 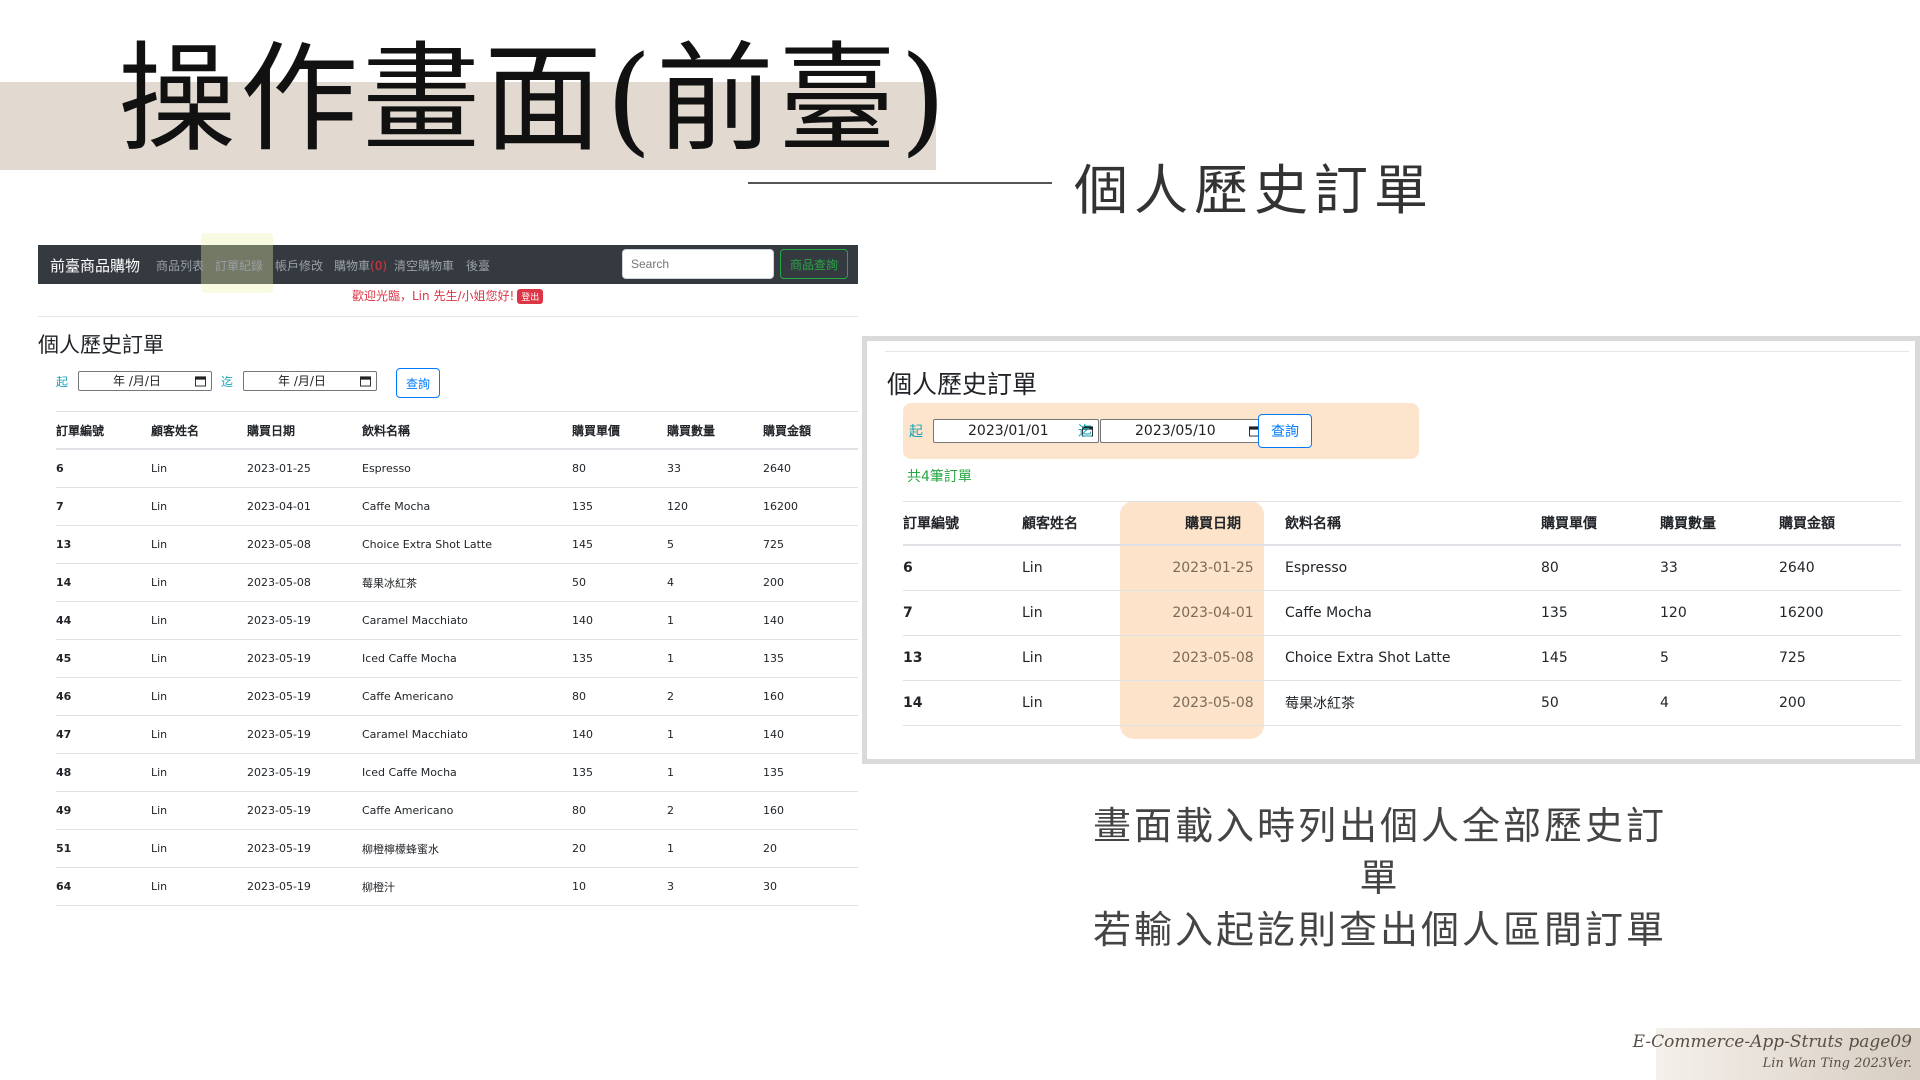 What do you see at coordinates (1413, 523) in the screenshot?
I see `col-header-drink: 飲料名稱` at bounding box center [1413, 523].